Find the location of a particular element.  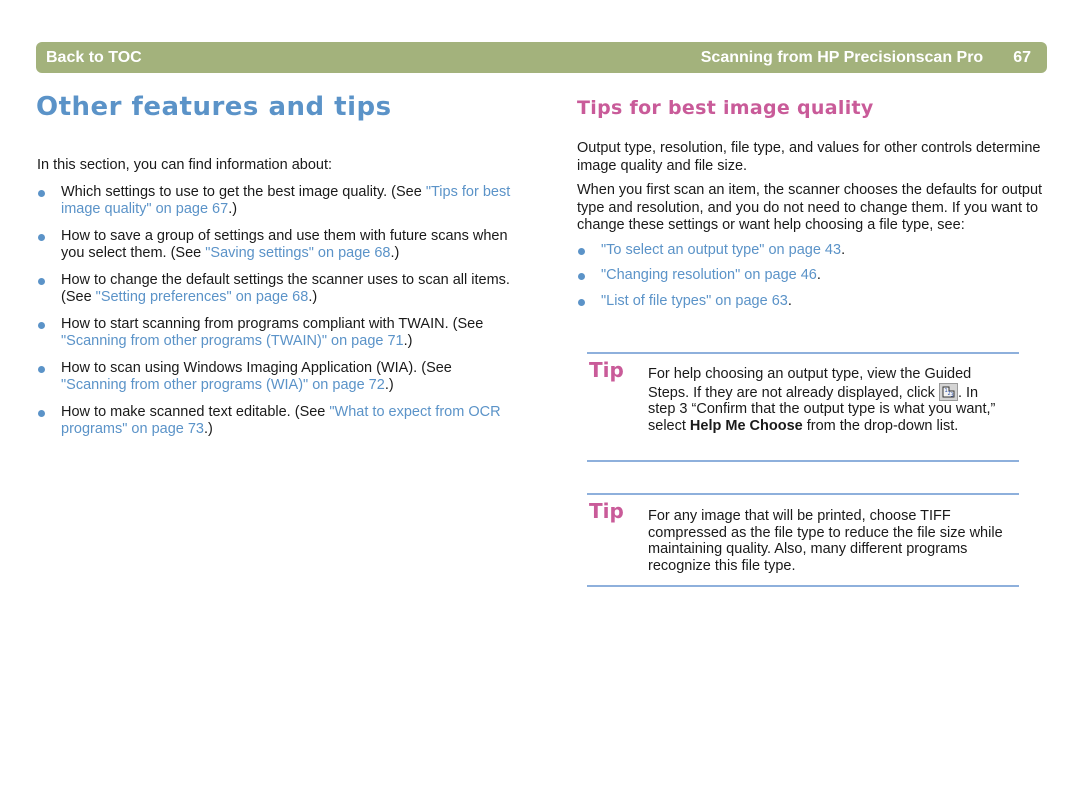

cross-ref-link: "Changing resolution" on page 46 is located at coordinates (709, 275).